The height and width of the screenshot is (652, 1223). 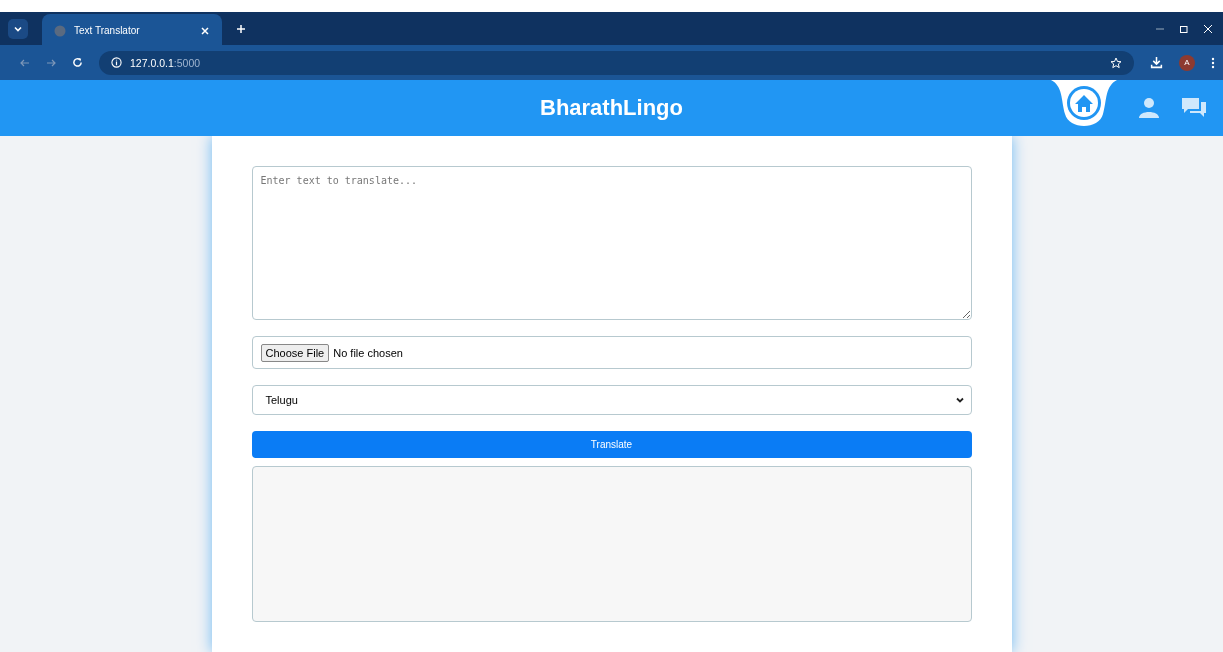 What do you see at coordinates (611, 400) in the screenshot?
I see `language-select: Telugu` at bounding box center [611, 400].